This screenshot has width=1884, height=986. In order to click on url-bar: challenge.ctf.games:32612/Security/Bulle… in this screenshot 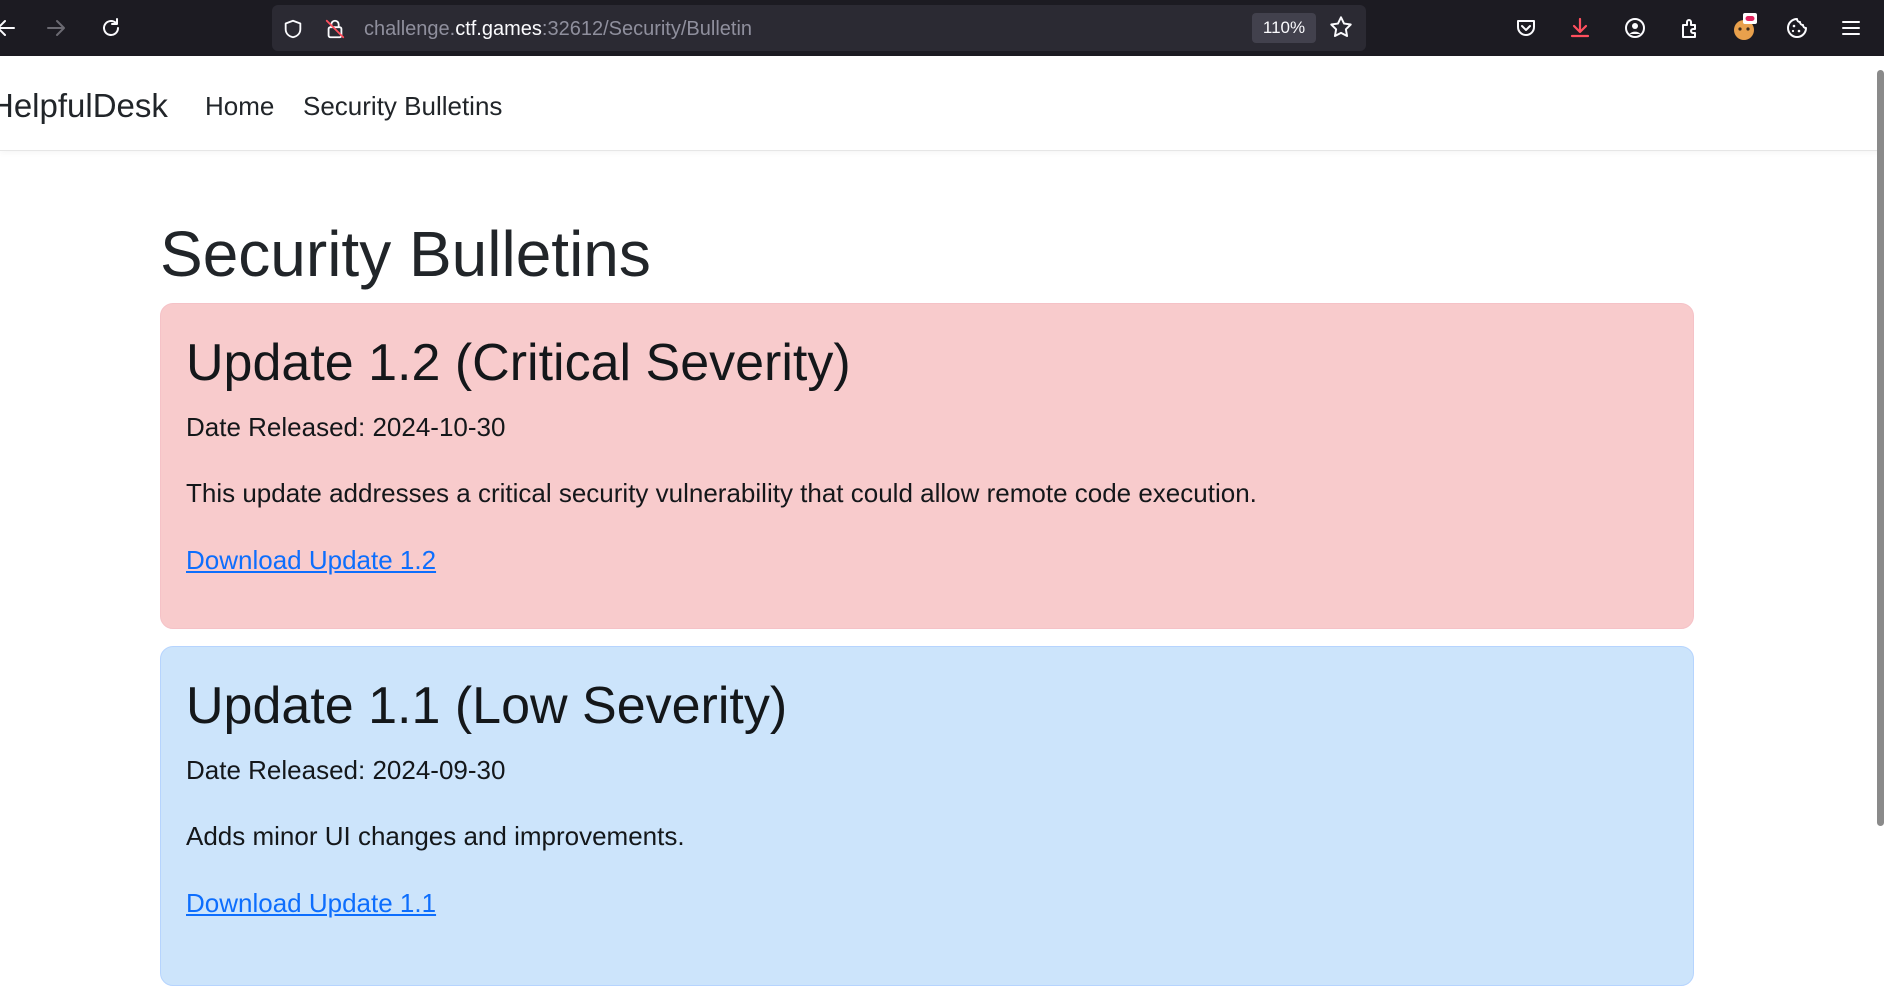, I will do `click(819, 28)`.